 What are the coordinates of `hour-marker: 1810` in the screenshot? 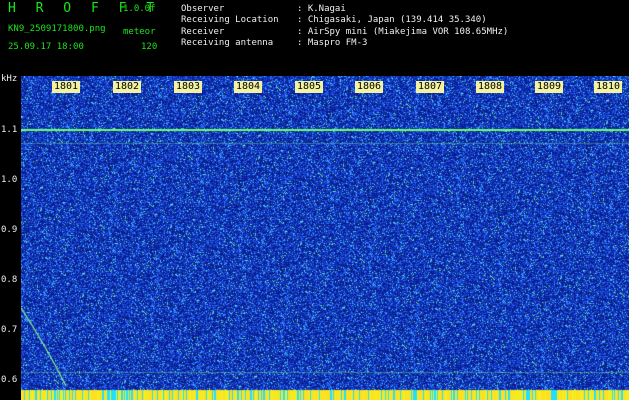 It's located at (608, 87).